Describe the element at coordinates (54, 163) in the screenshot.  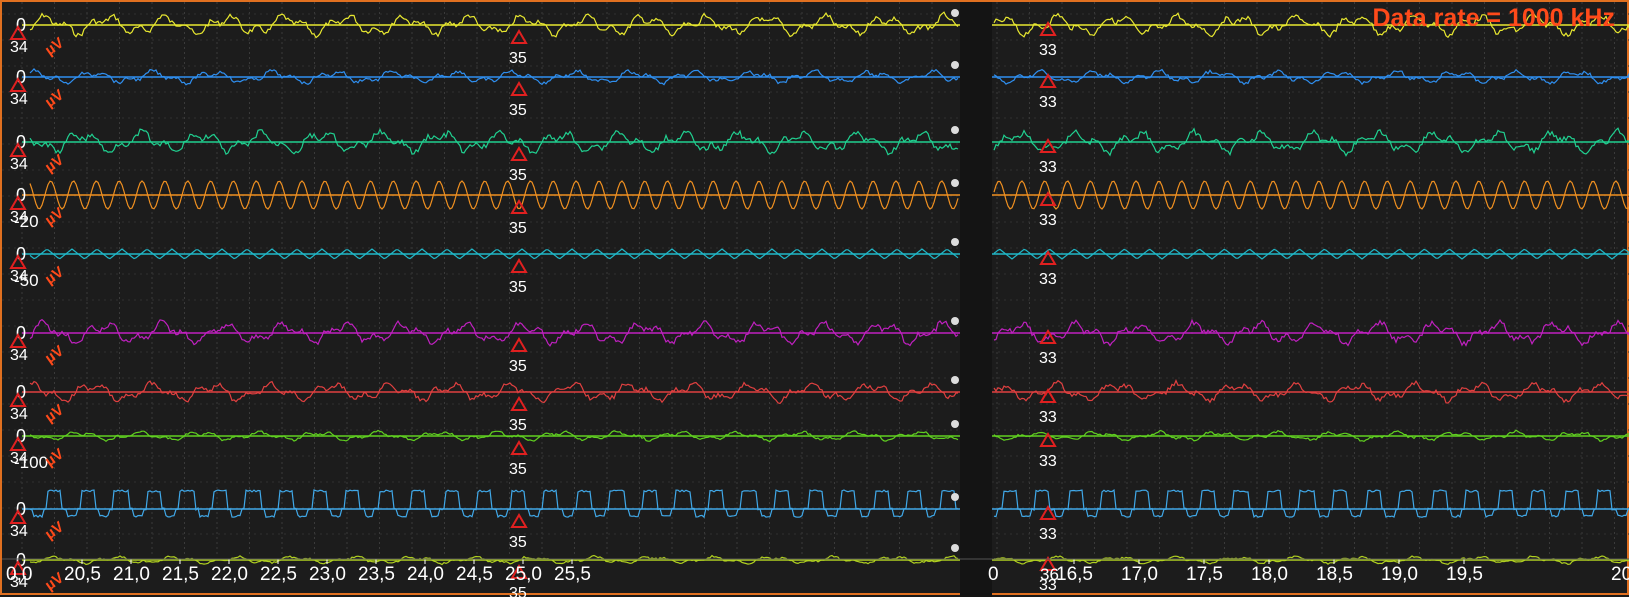
I see `ch3-unit-label: µV` at that location.